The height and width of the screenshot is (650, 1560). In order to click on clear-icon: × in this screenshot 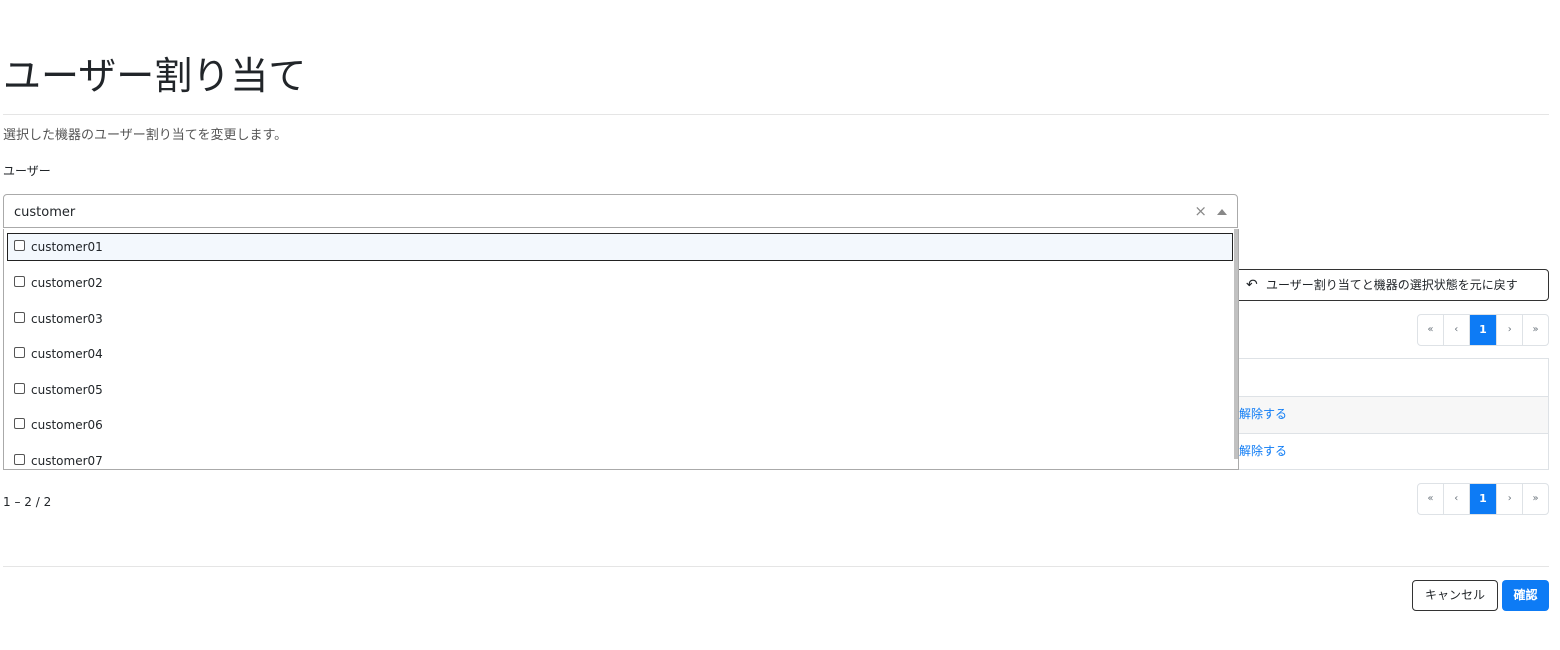, I will do `click(1200, 211)`.